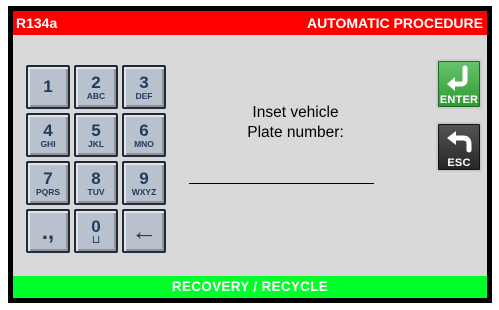 The height and width of the screenshot is (310, 499). I want to click on prompt-line-2: Plate number:, so click(295, 132).